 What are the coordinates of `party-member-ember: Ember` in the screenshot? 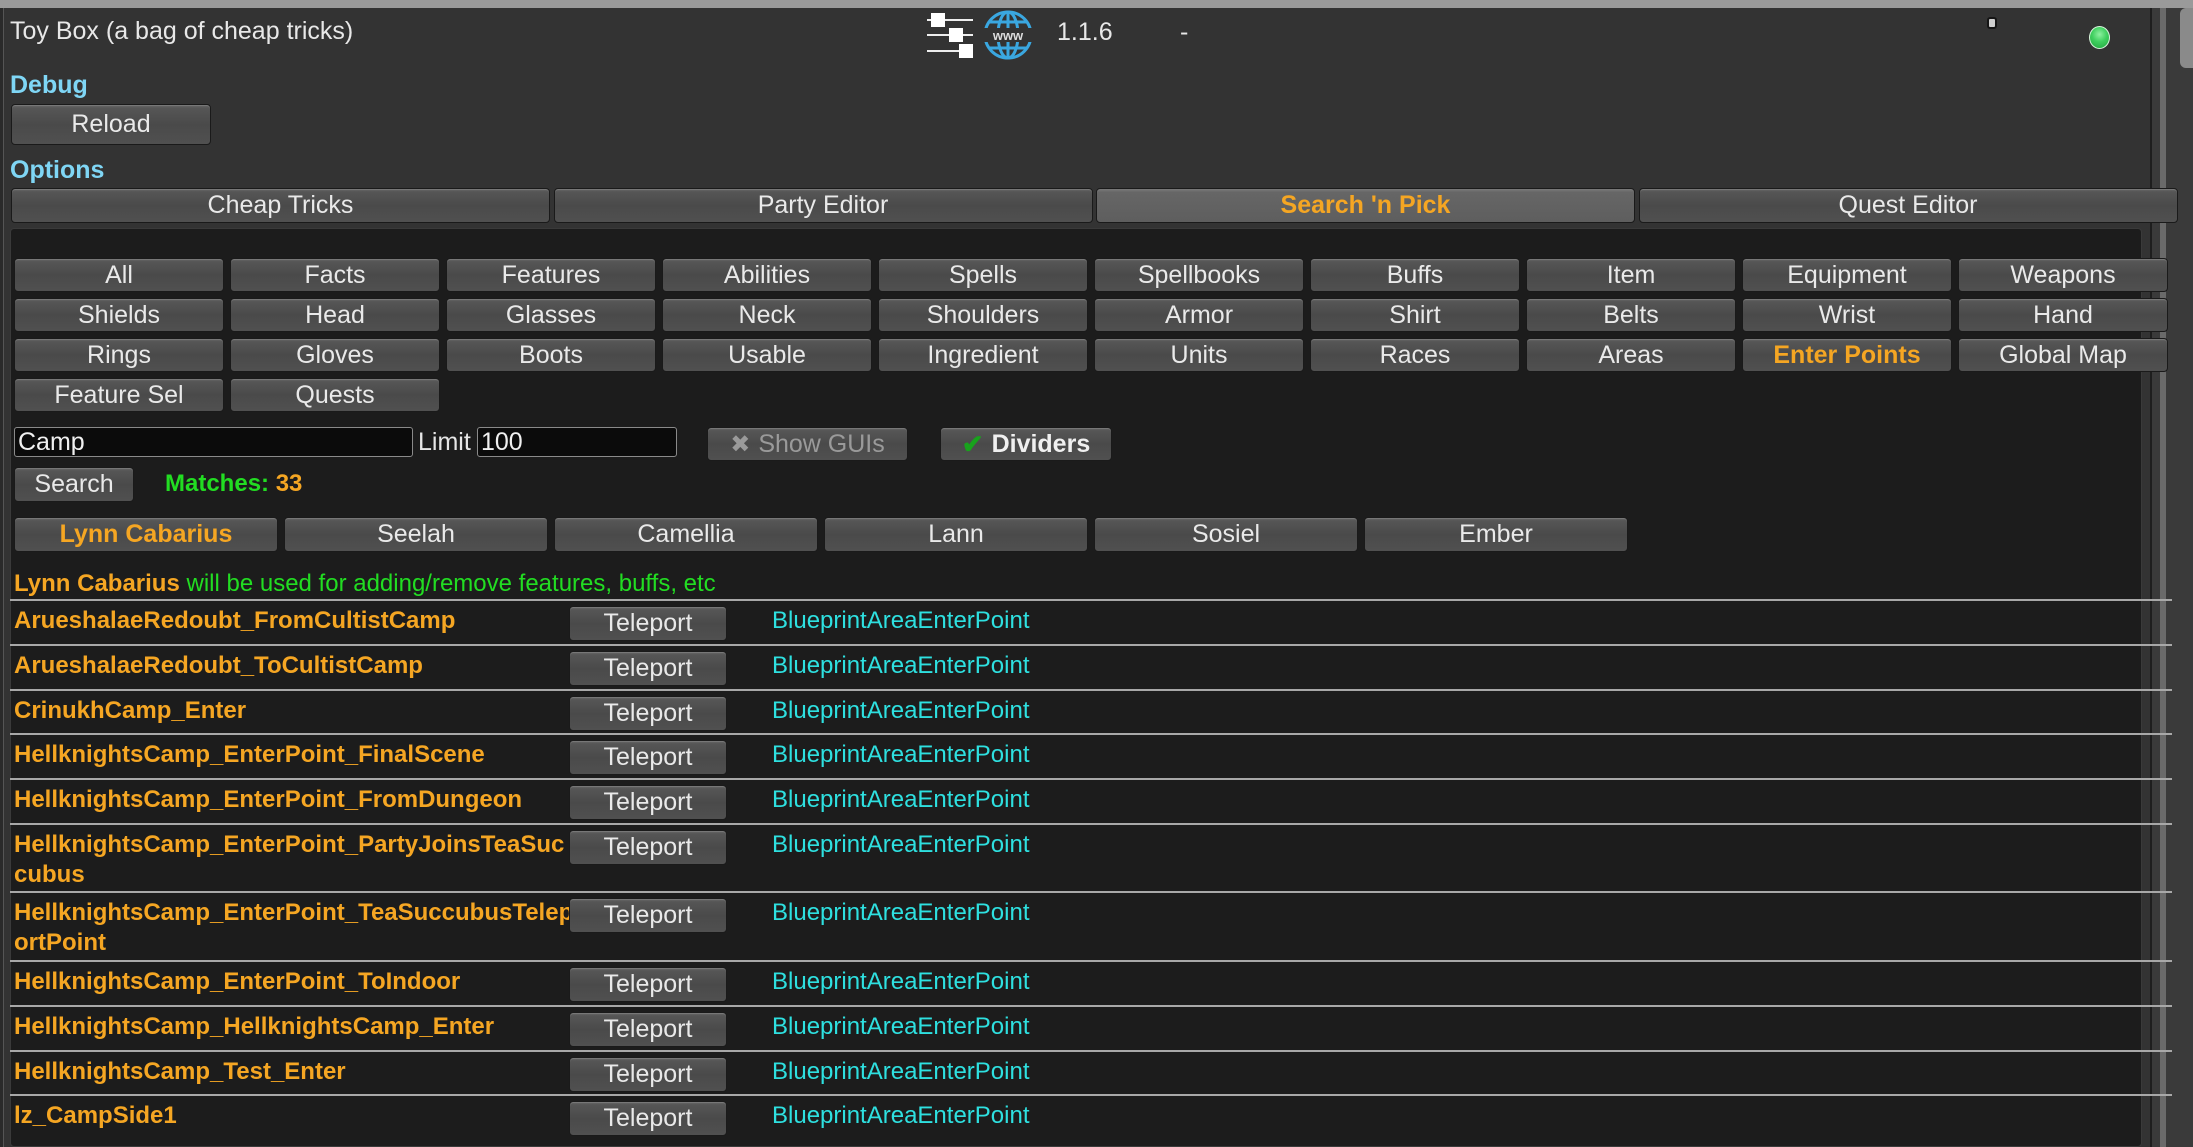 It's located at (1496, 534).